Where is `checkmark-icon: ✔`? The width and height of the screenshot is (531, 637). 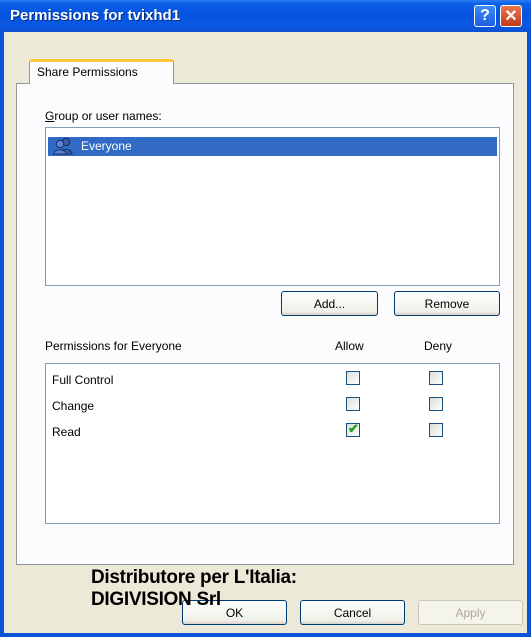
checkmark-icon: ✔ is located at coordinates (353, 428).